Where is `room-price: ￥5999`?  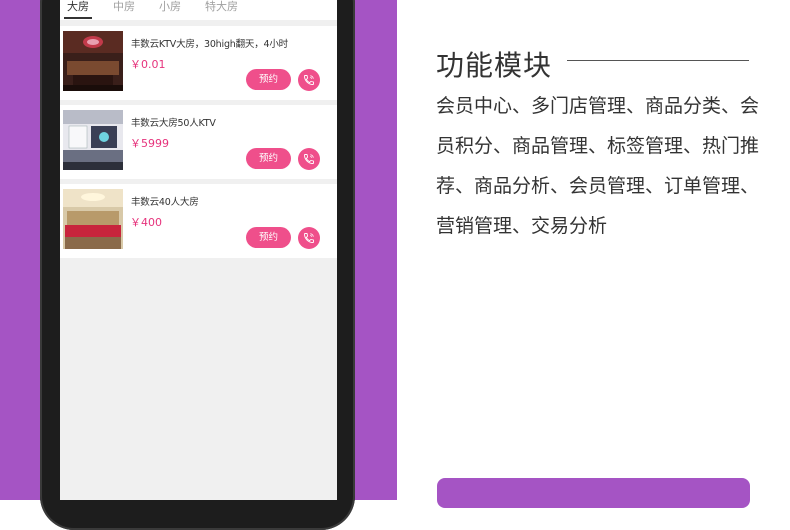
room-price: ￥5999 is located at coordinates (149, 143).